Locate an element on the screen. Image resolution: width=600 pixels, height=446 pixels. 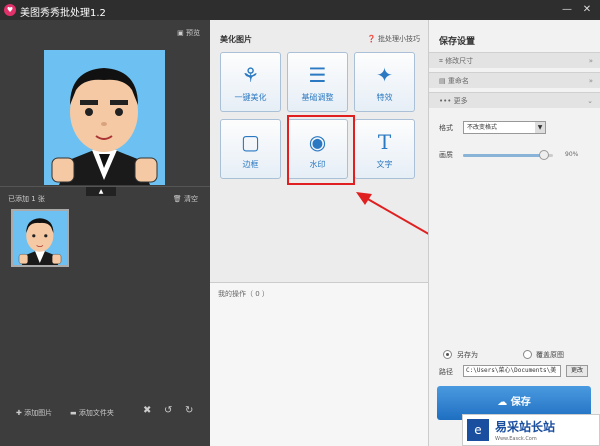
path-label: 路径 is located at coordinates (446, 372).